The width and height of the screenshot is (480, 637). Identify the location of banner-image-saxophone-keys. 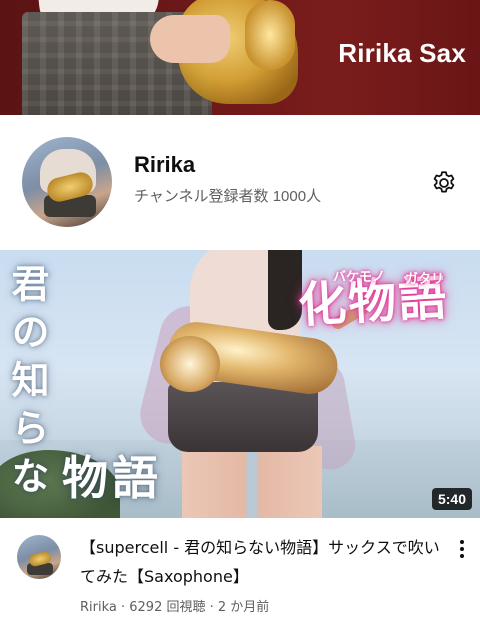
(270, 35).